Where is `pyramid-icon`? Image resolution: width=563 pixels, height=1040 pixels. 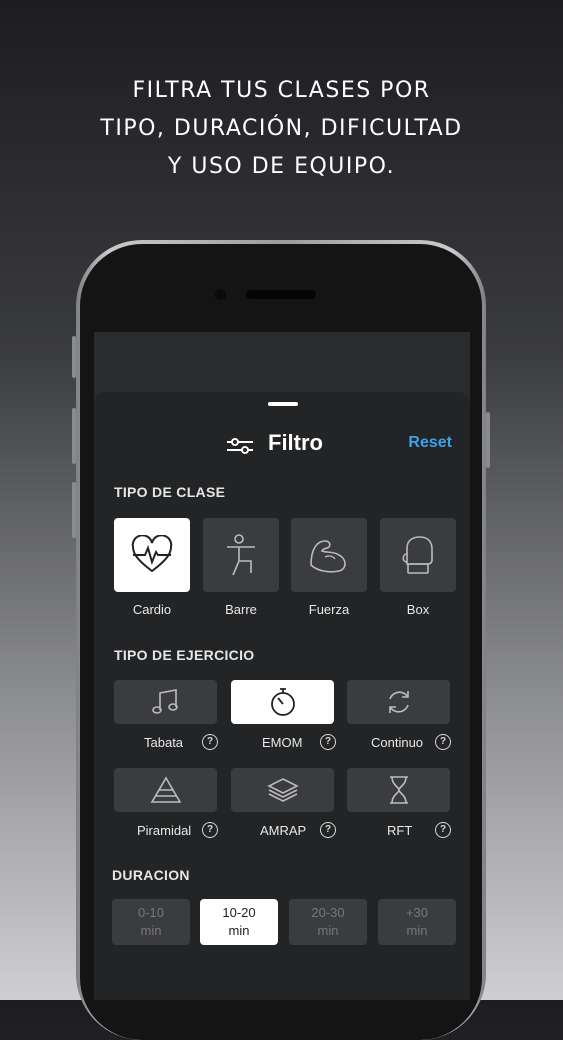 pyramid-icon is located at coordinates (165, 789).